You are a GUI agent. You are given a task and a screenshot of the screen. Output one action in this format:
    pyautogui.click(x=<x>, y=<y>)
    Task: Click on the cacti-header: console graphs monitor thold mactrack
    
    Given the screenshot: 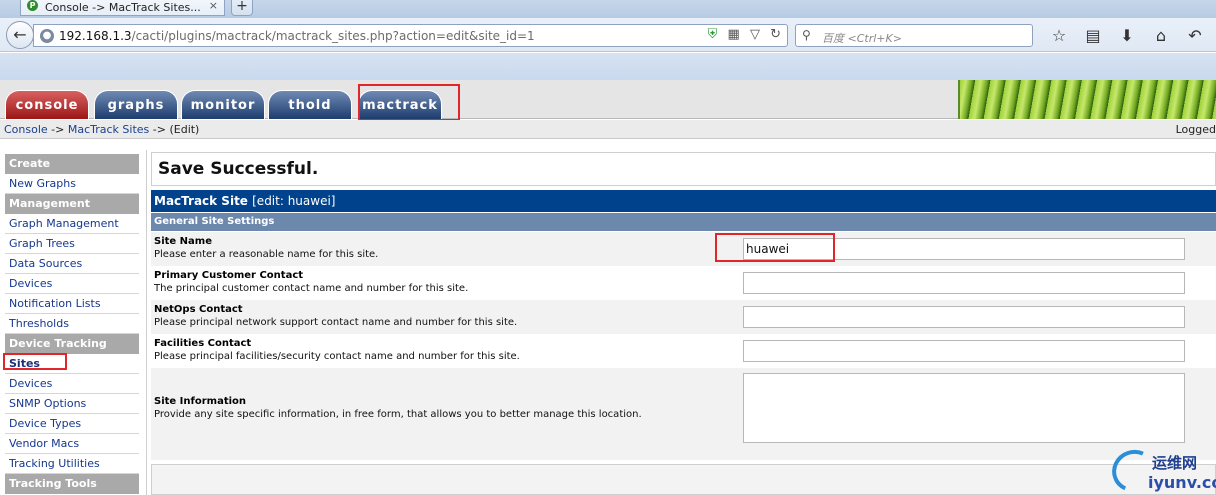 What is the action you would take?
    pyautogui.click(x=608, y=100)
    